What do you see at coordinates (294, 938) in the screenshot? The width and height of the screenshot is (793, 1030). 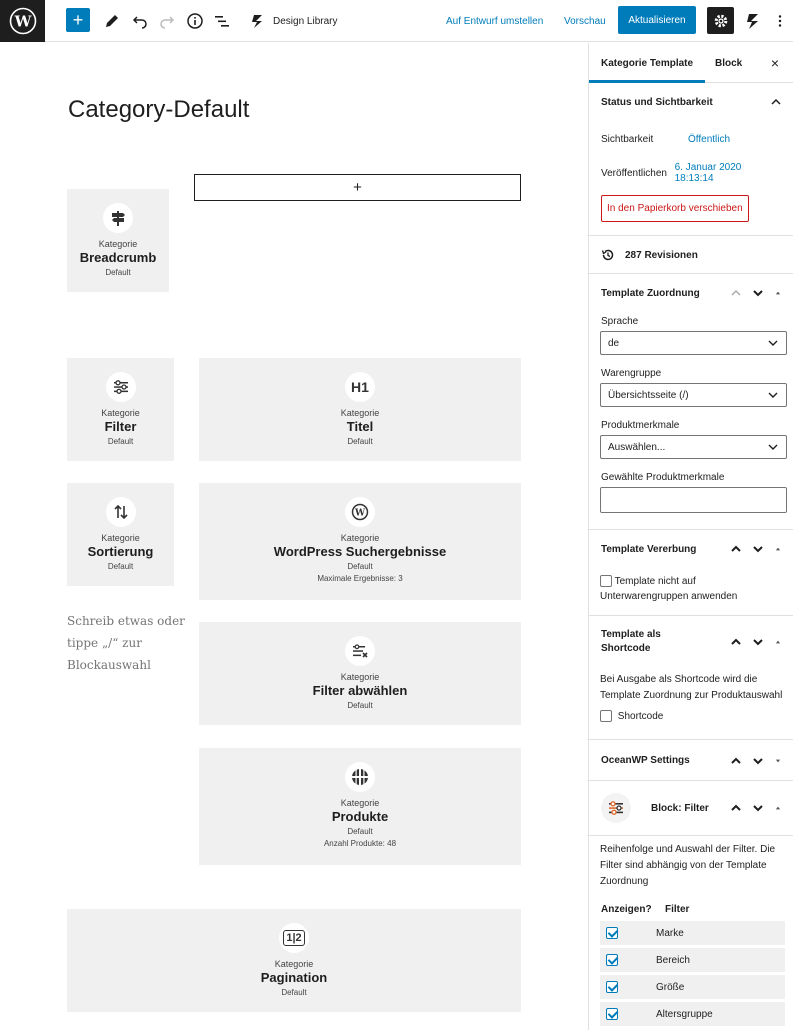 I see `pagination-icon: 1|2` at bounding box center [294, 938].